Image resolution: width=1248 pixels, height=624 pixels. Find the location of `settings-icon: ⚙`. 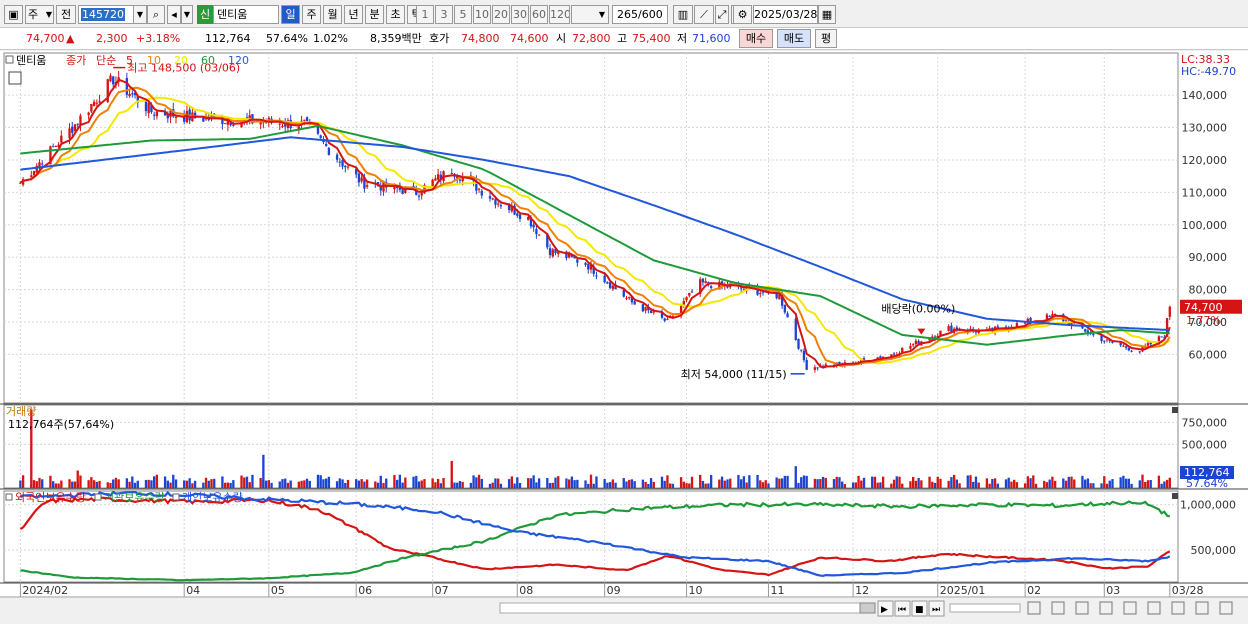

settings-icon: ⚙ is located at coordinates (742, 14).